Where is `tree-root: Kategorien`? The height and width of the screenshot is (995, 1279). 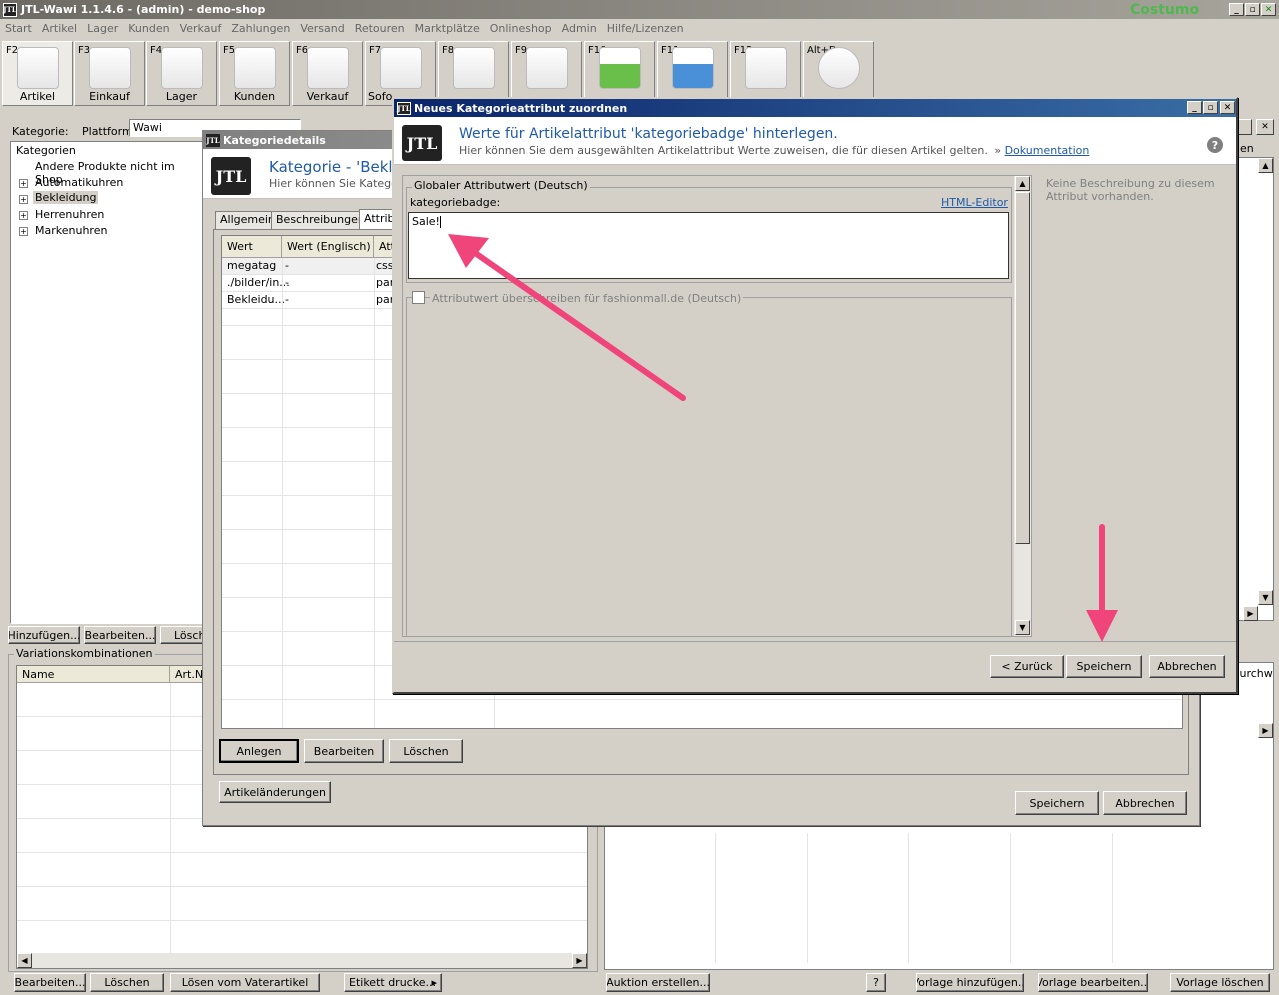 tree-root: Kategorien is located at coordinates (46, 150).